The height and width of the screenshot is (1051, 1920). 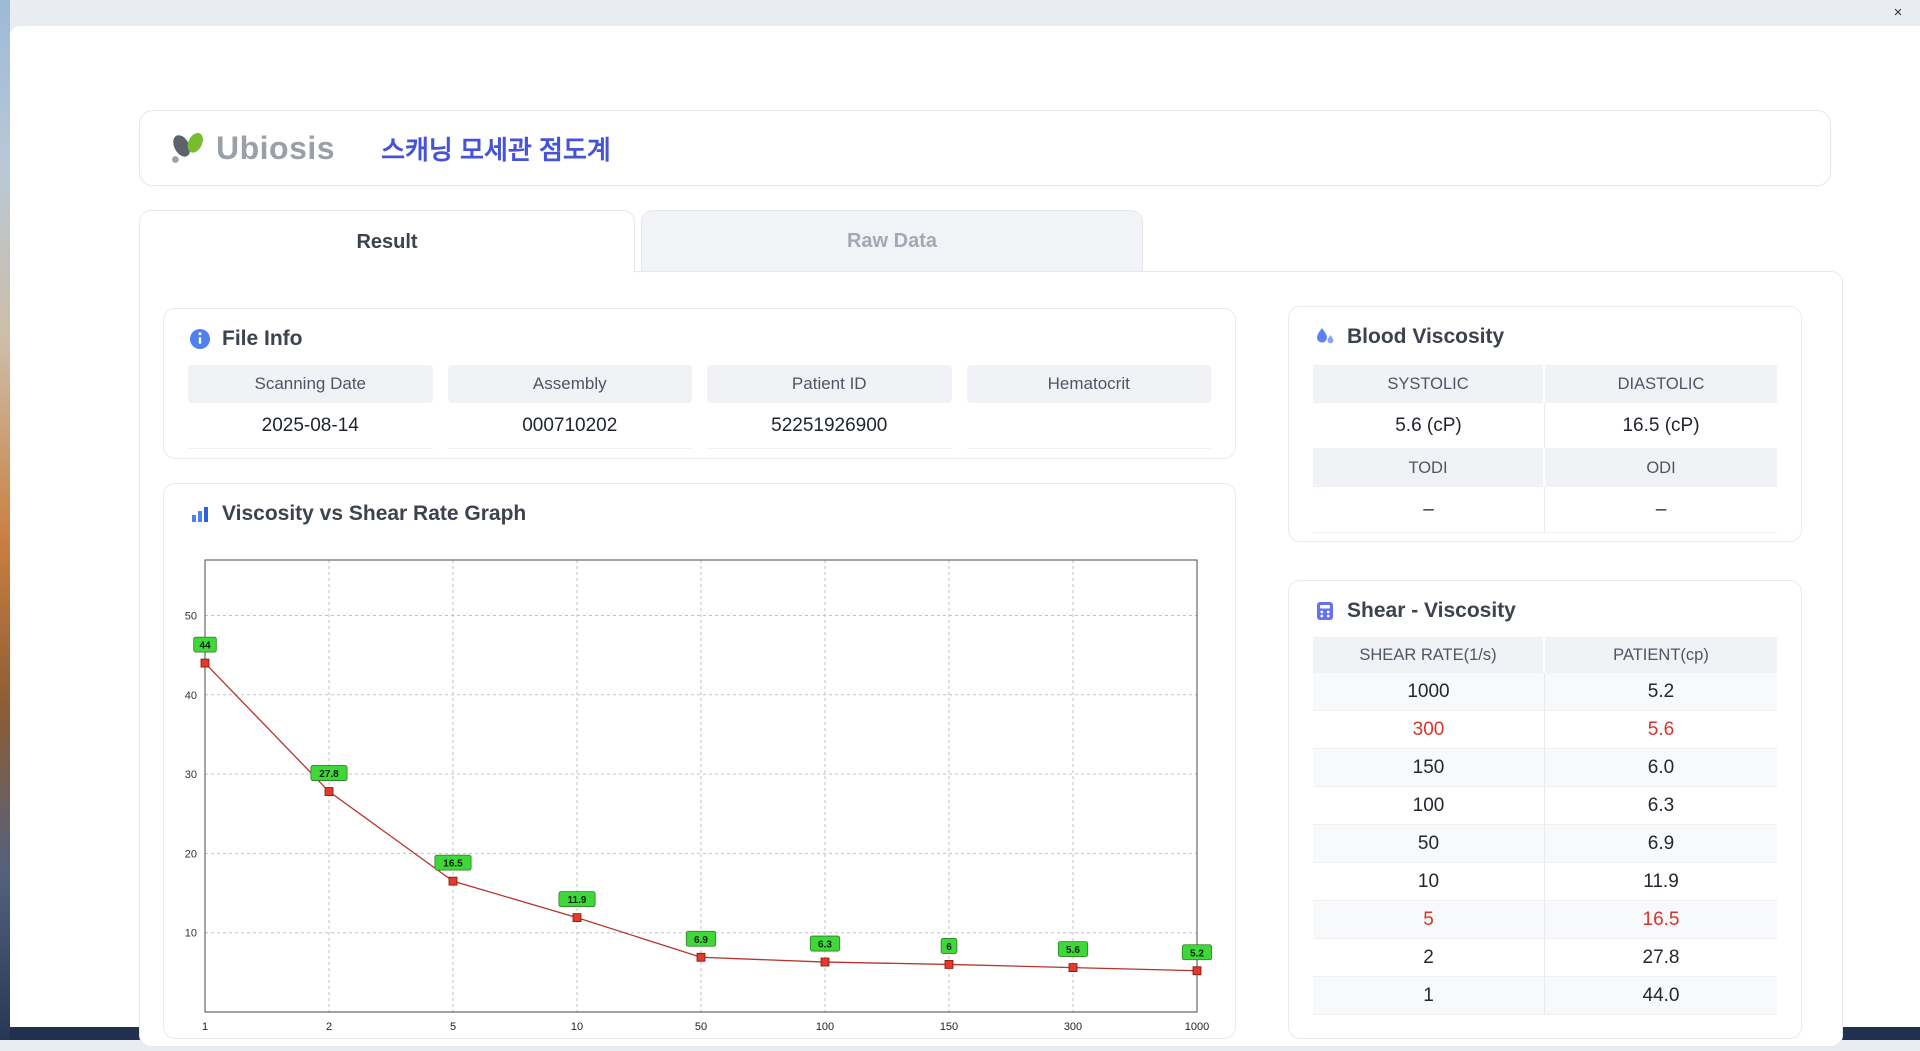 I want to click on shear-row: 10 11.9, so click(x=1545, y=882).